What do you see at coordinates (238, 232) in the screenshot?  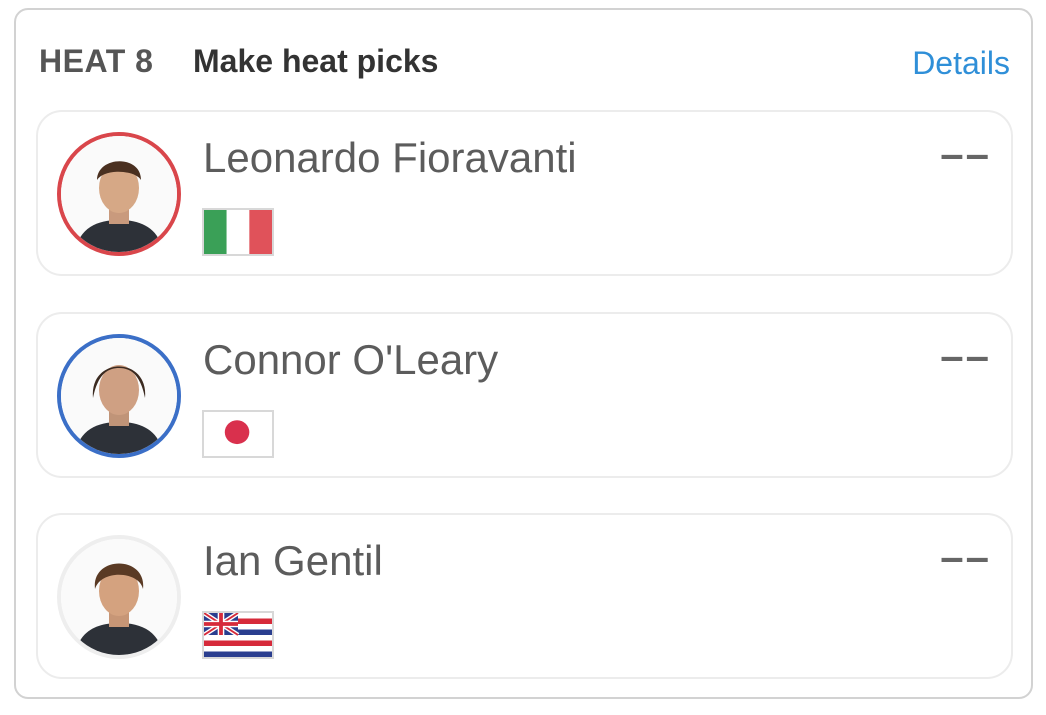 I see `italy-flag-icon` at bounding box center [238, 232].